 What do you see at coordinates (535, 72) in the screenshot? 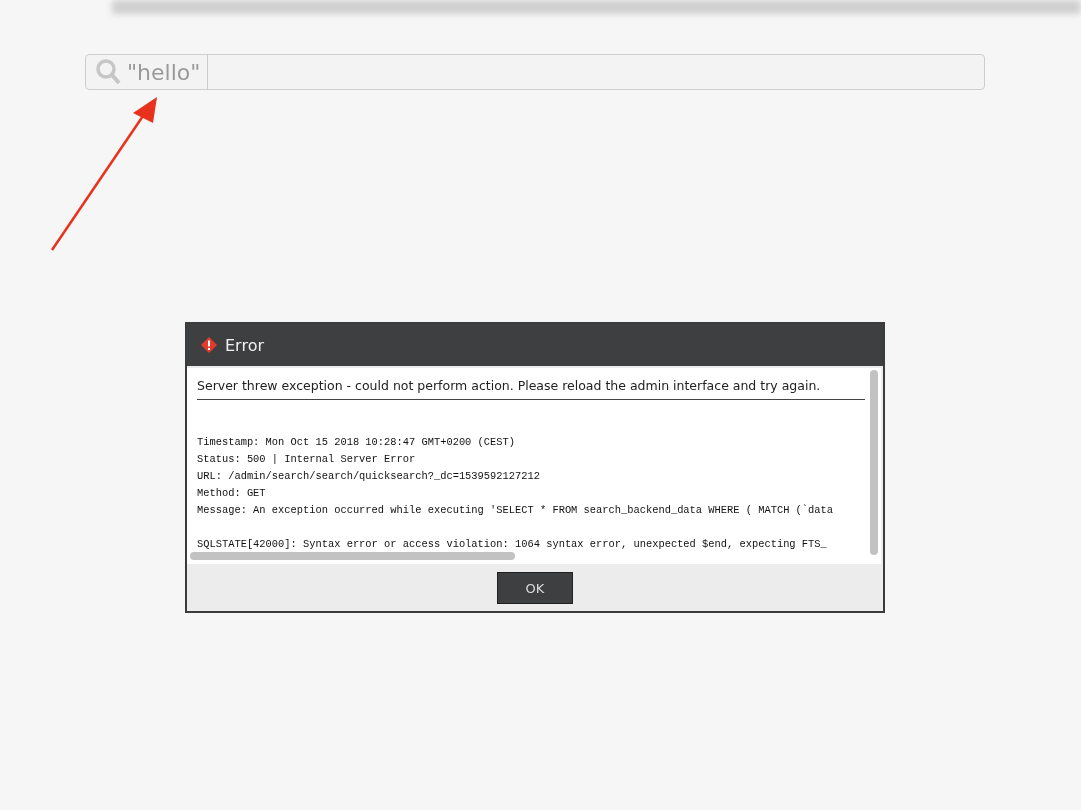
I see `search-bar: "hello"` at bounding box center [535, 72].